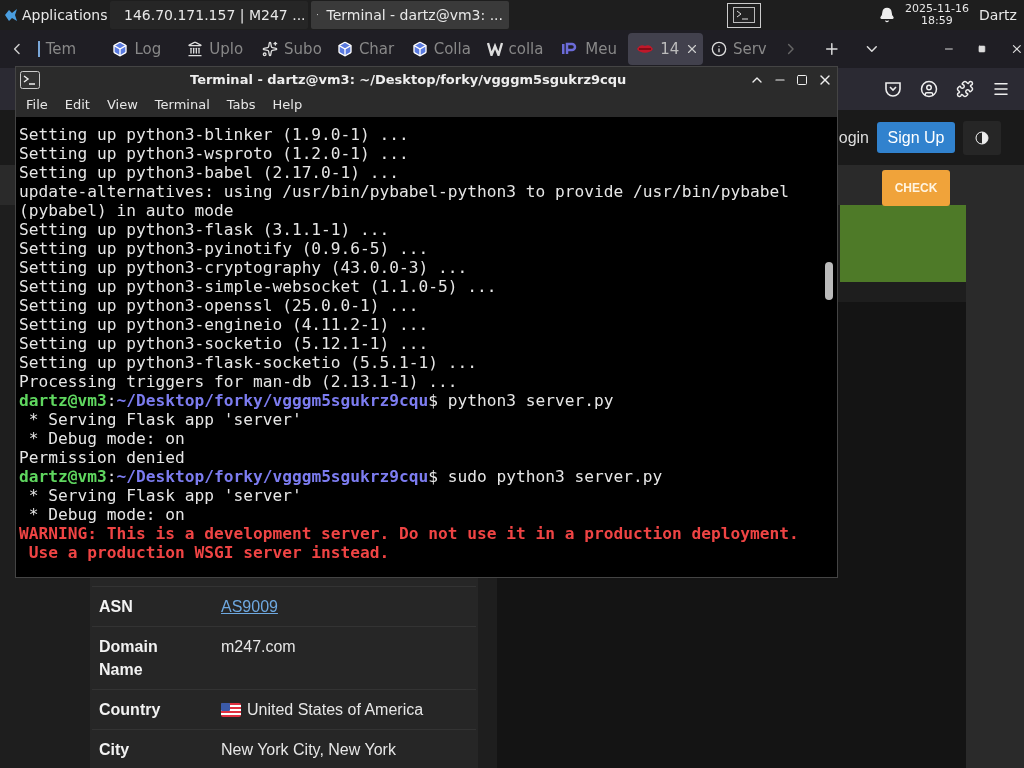 Image resolution: width=1024 pixels, height=768 pixels. What do you see at coordinates (195, 49) in the screenshot?
I see `bank-icon` at bounding box center [195, 49].